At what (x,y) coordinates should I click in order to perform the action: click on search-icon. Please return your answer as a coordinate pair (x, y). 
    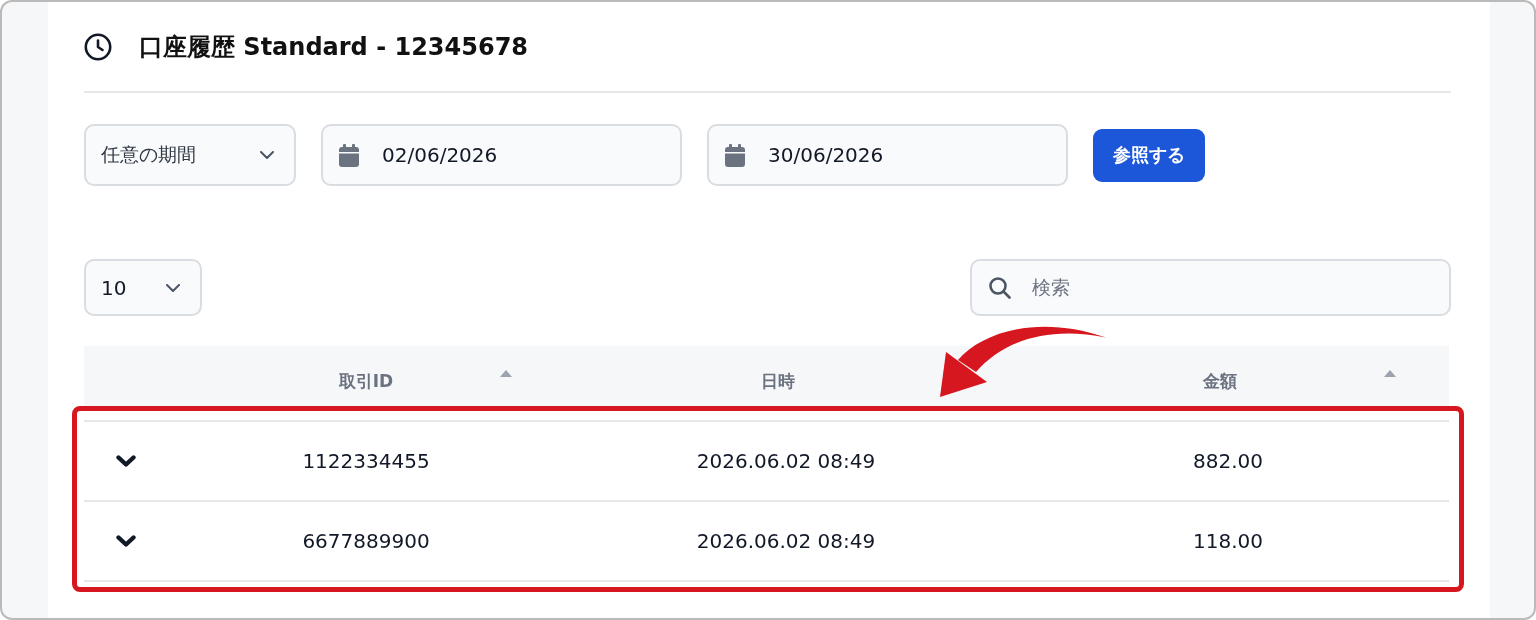
    Looking at the image, I should click on (1000, 287).